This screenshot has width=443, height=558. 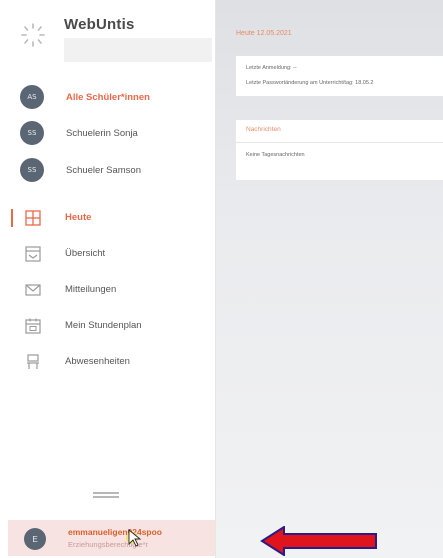 I want to click on mail-icon, so click(x=33, y=290).